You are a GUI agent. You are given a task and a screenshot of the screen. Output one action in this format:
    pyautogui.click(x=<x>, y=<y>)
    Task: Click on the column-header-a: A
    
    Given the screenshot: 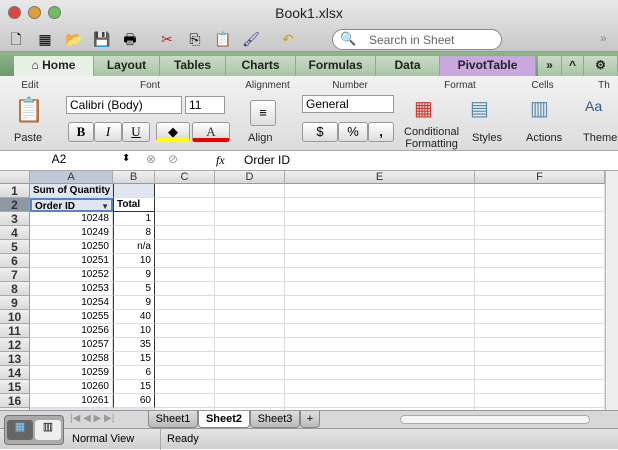 What is the action you would take?
    pyautogui.click(x=71, y=177)
    